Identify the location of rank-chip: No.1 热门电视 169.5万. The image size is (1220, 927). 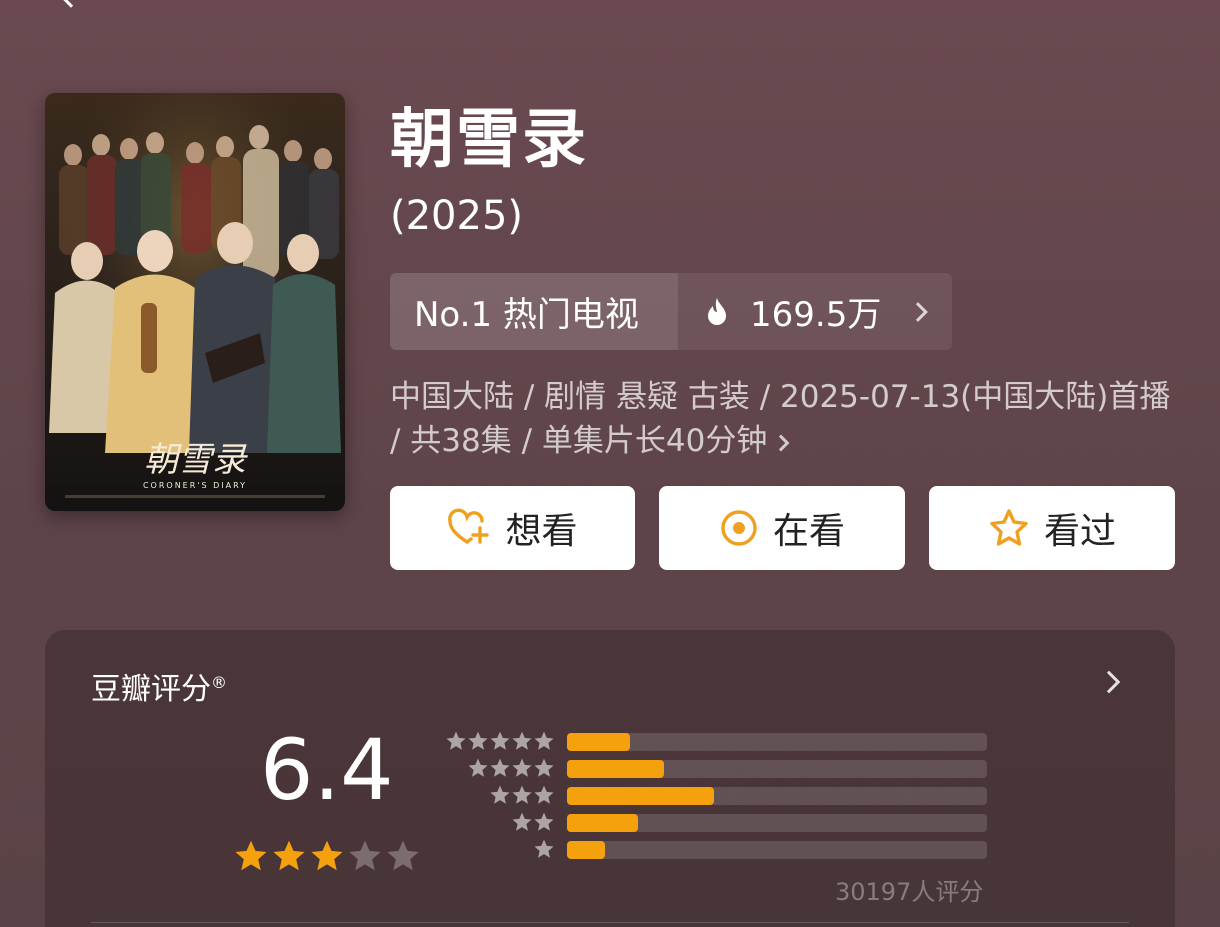
(671, 311).